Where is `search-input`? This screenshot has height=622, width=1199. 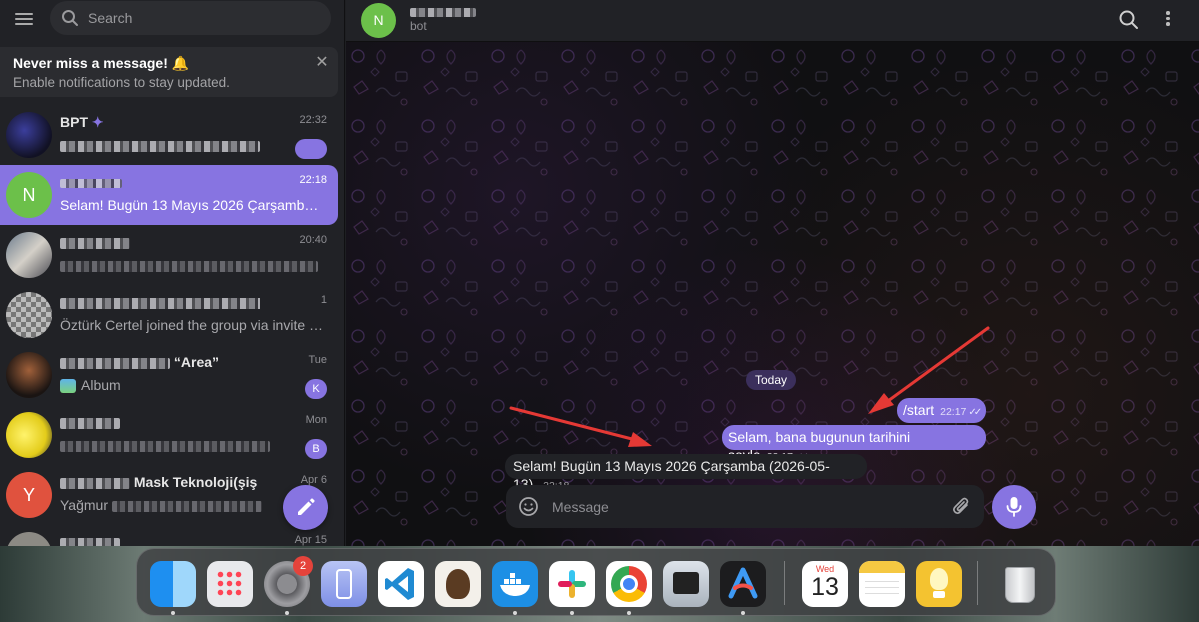 search-input is located at coordinates (203, 18).